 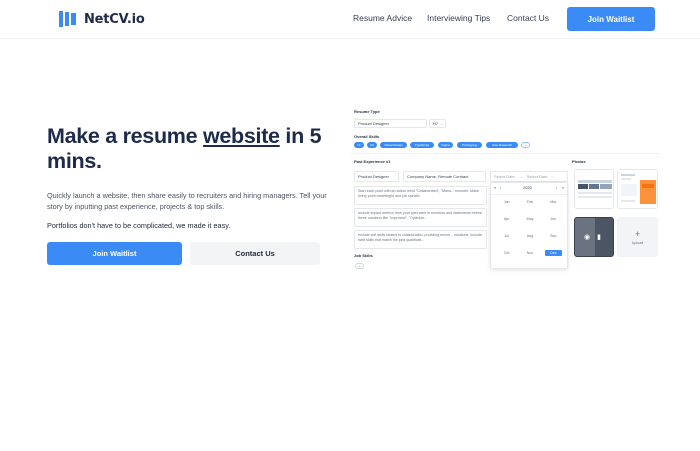 What do you see at coordinates (537, 176) in the screenshot?
I see `date-end: Select Date` at bounding box center [537, 176].